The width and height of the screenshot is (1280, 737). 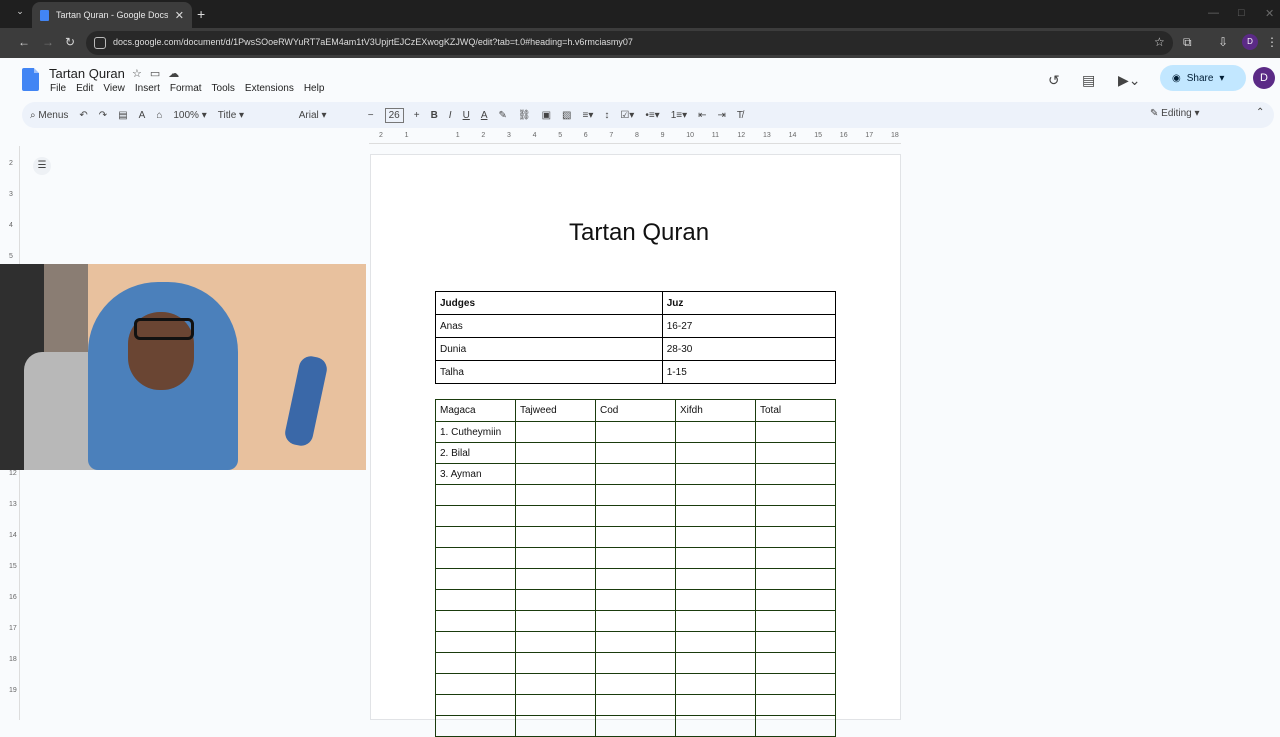 I want to click on share-dropdown-icon: ▾, so click(x=1221, y=78).